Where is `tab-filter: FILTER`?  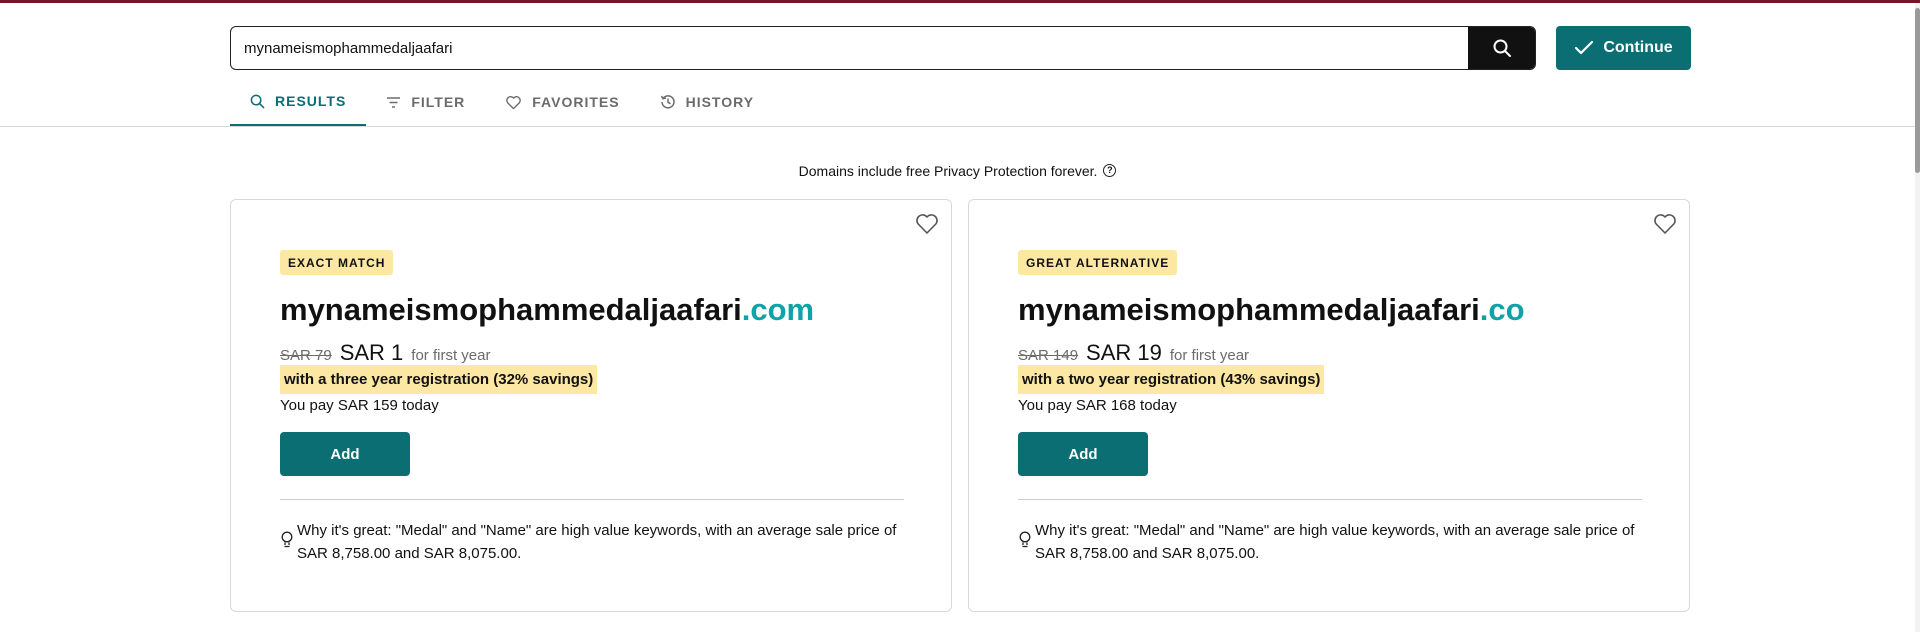
tab-filter: FILTER is located at coordinates (425, 102).